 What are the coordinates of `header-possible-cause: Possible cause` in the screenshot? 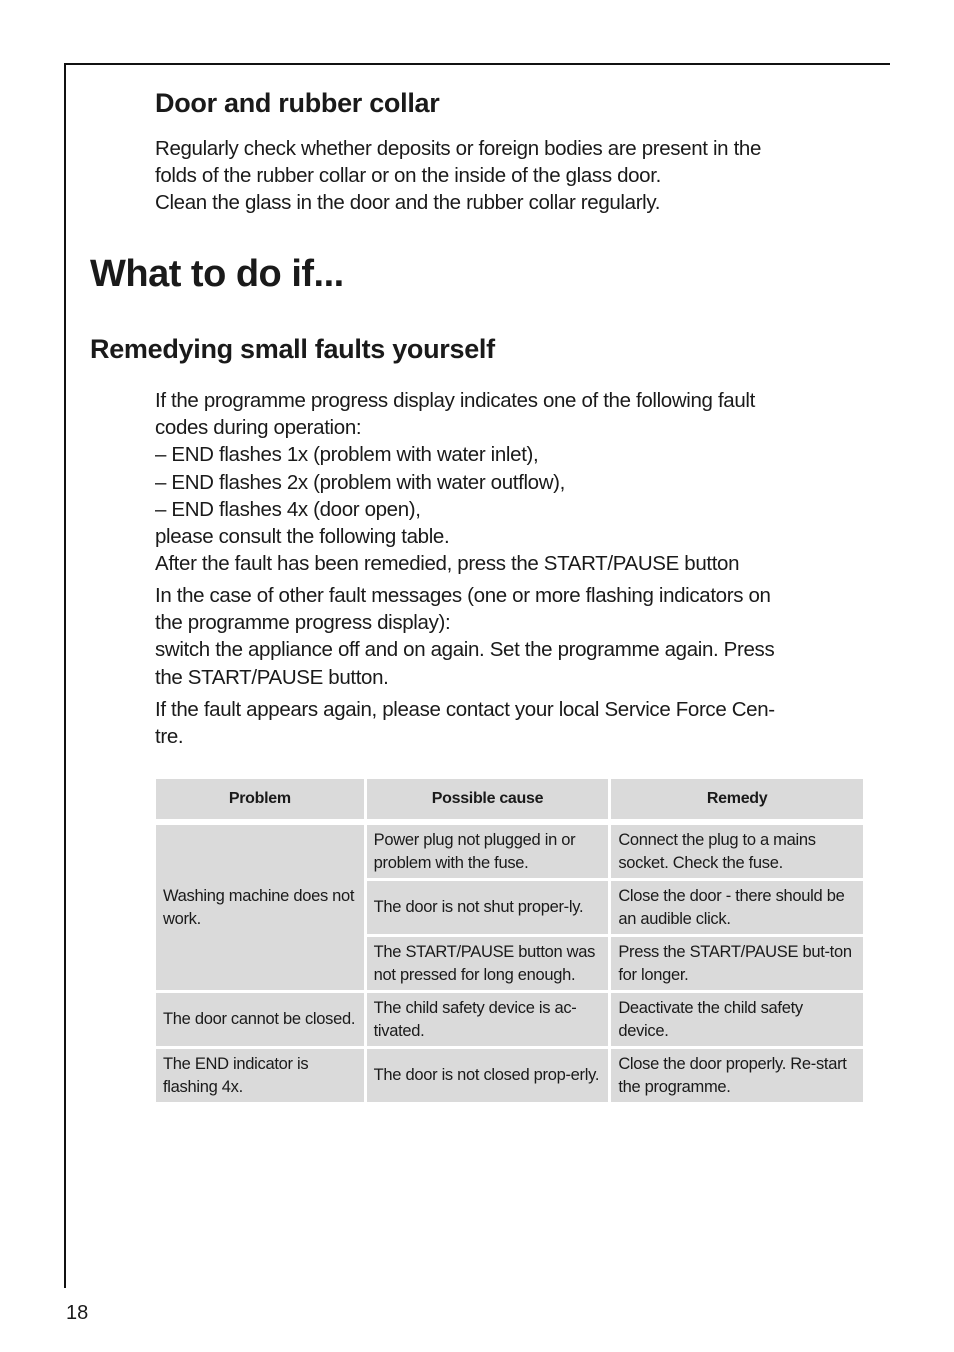 It's located at (487, 799).